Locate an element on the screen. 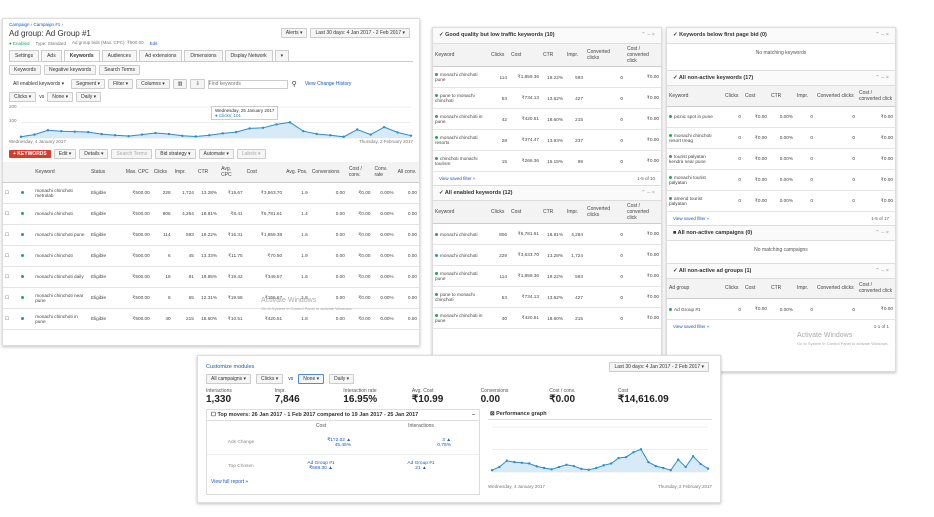  search-icon: ⚲ is located at coordinates (294, 84).